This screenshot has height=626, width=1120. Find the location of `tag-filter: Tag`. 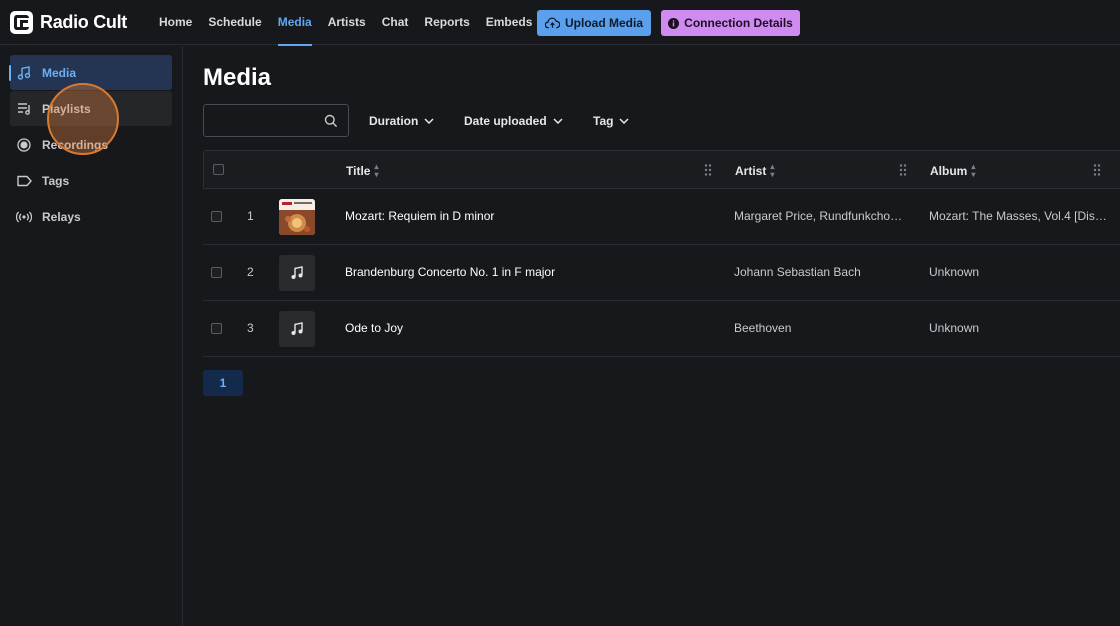

tag-filter: Tag is located at coordinates (611, 121).